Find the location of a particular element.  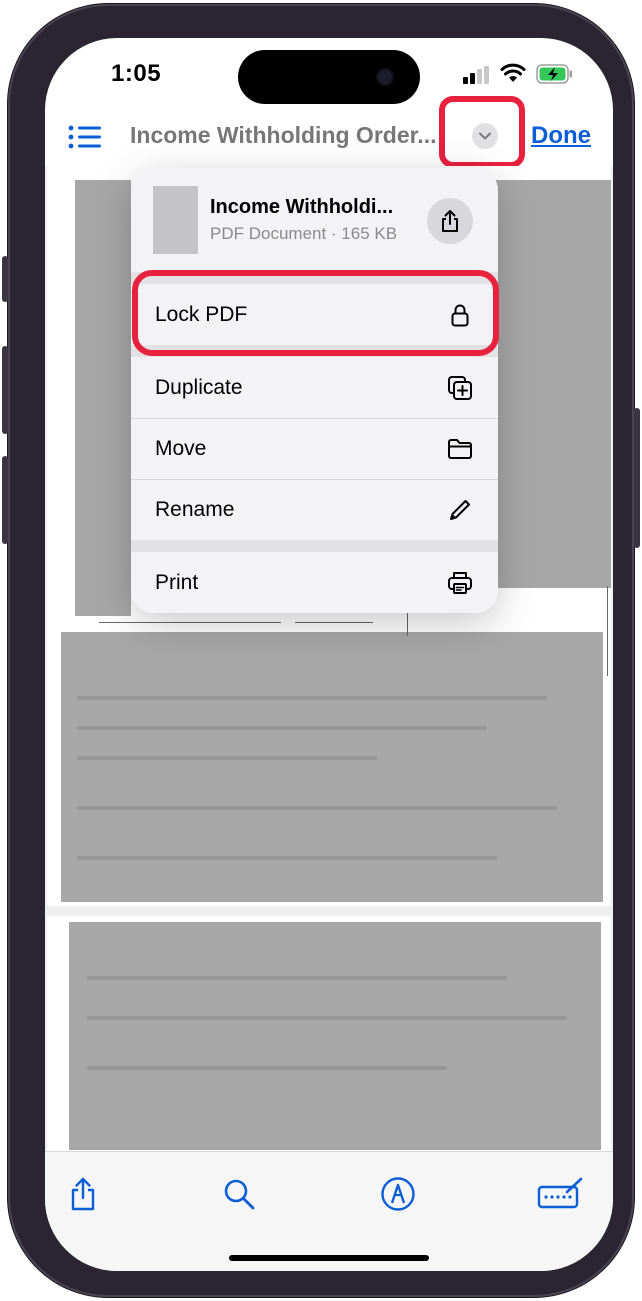

menu-item-duplicate: Duplicate is located at coordinates (314, 387).